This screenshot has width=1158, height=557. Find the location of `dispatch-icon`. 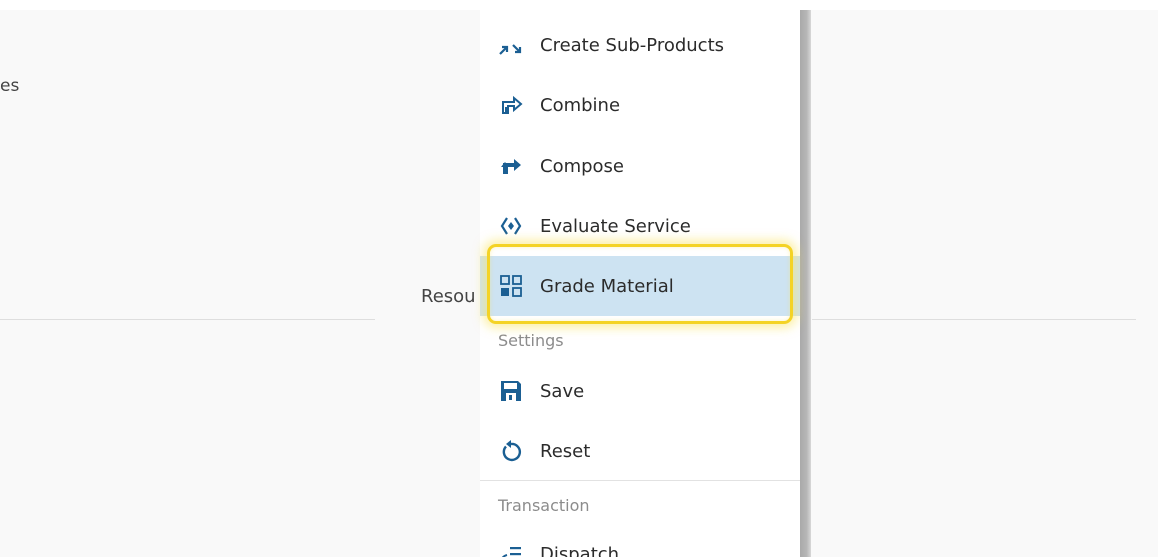

dispatch-icon is located at coordinates (511, 549).